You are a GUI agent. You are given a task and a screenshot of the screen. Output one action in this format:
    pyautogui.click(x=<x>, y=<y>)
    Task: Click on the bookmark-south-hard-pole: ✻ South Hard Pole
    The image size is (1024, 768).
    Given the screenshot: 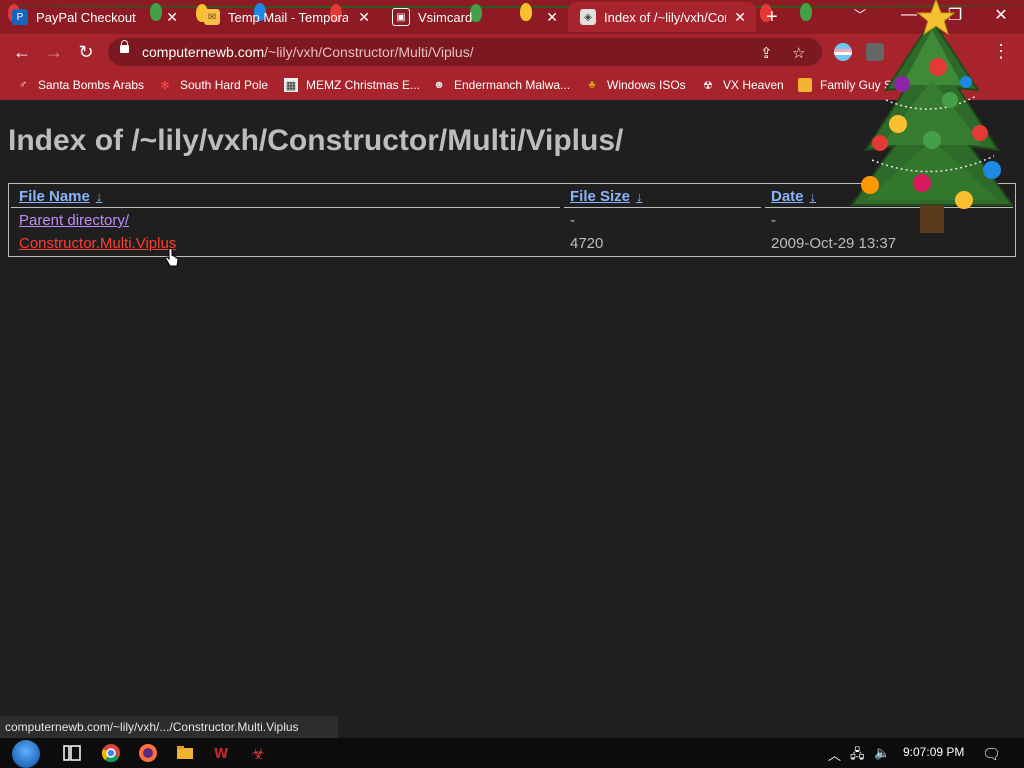 What is the action you would take?
    pyautogui.click(x=213, y=85)
    